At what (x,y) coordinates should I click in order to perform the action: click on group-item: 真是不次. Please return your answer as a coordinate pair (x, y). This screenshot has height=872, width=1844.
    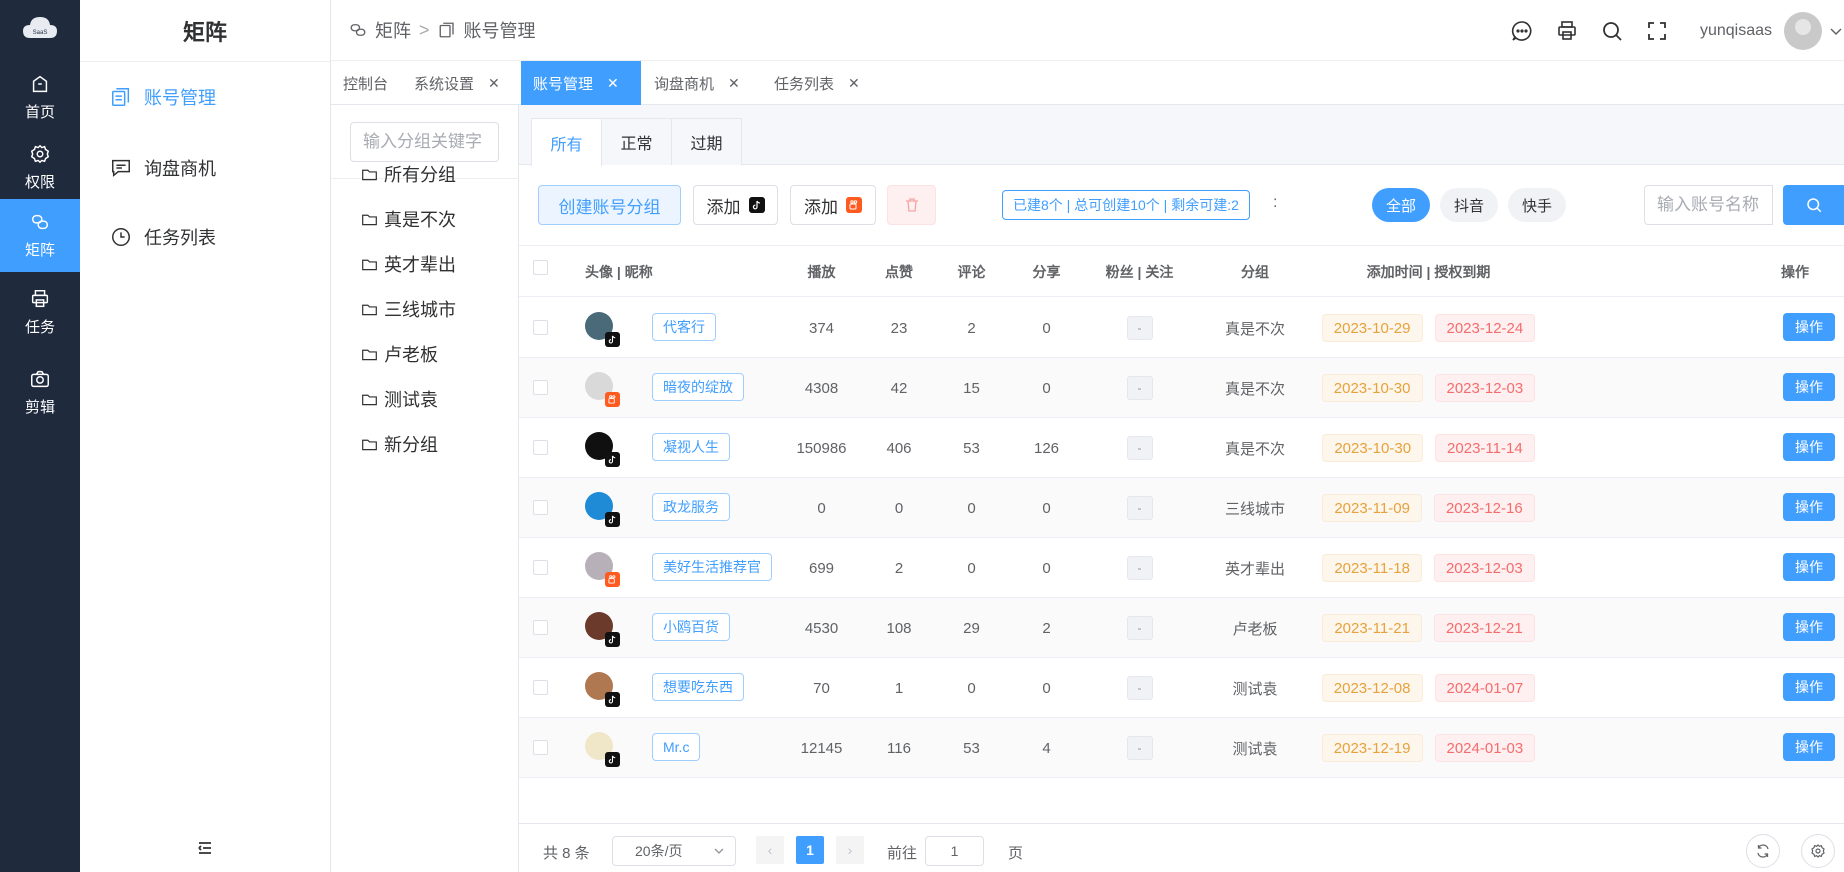
    Looking at the image, I should click on (408, 219).